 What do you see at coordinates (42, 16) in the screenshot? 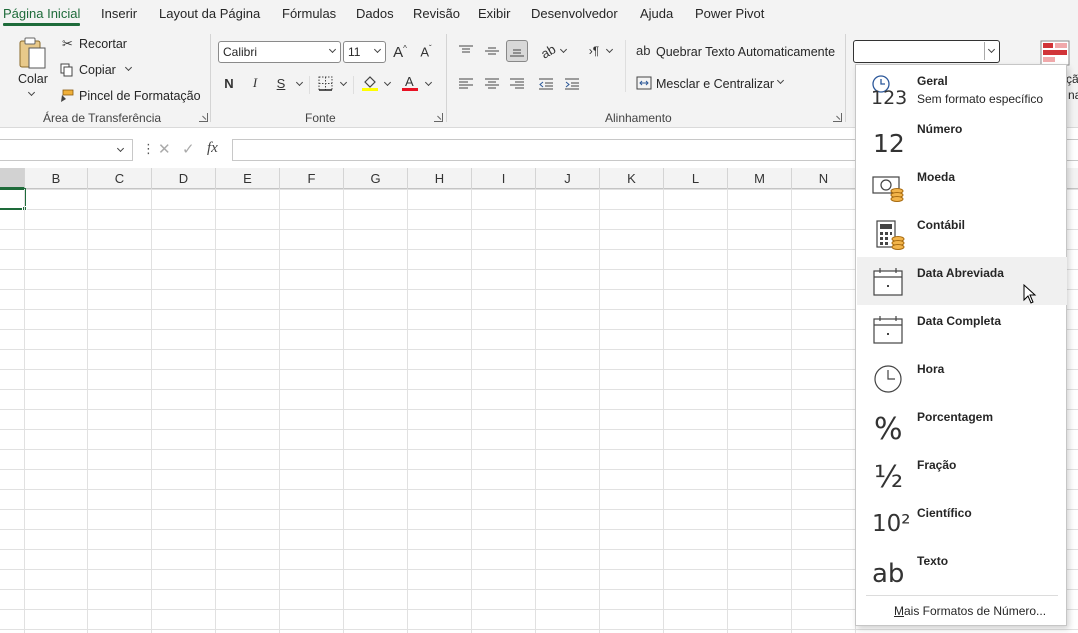
I see `tab-pagina-inicial: Página Inicial` at bounding box center [42, 16].